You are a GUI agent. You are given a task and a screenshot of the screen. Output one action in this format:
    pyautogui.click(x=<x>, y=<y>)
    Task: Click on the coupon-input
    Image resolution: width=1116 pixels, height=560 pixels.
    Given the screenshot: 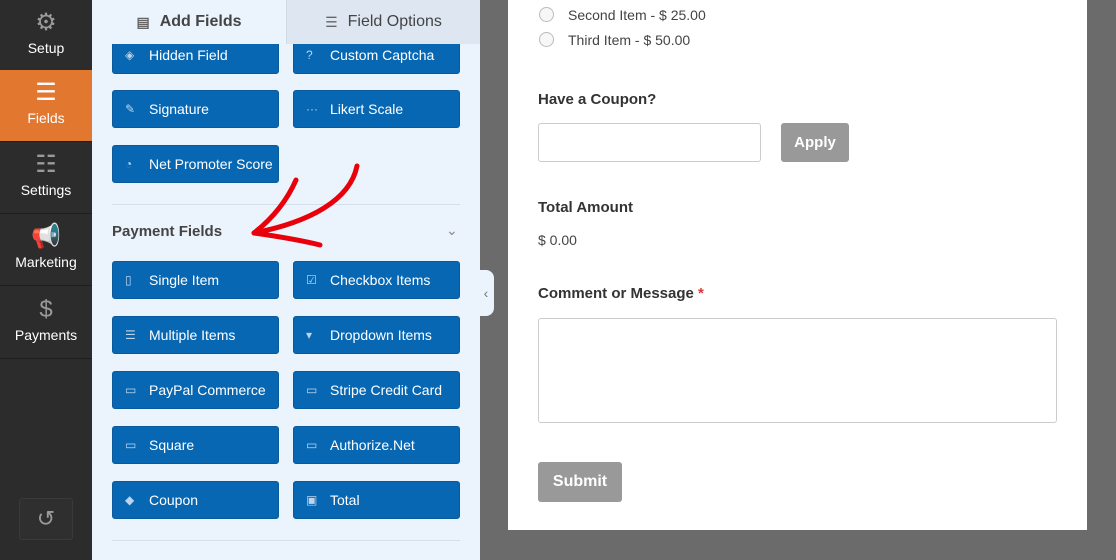 What is the action you would take?
    pyautogui.click(x=649, y=142)
    